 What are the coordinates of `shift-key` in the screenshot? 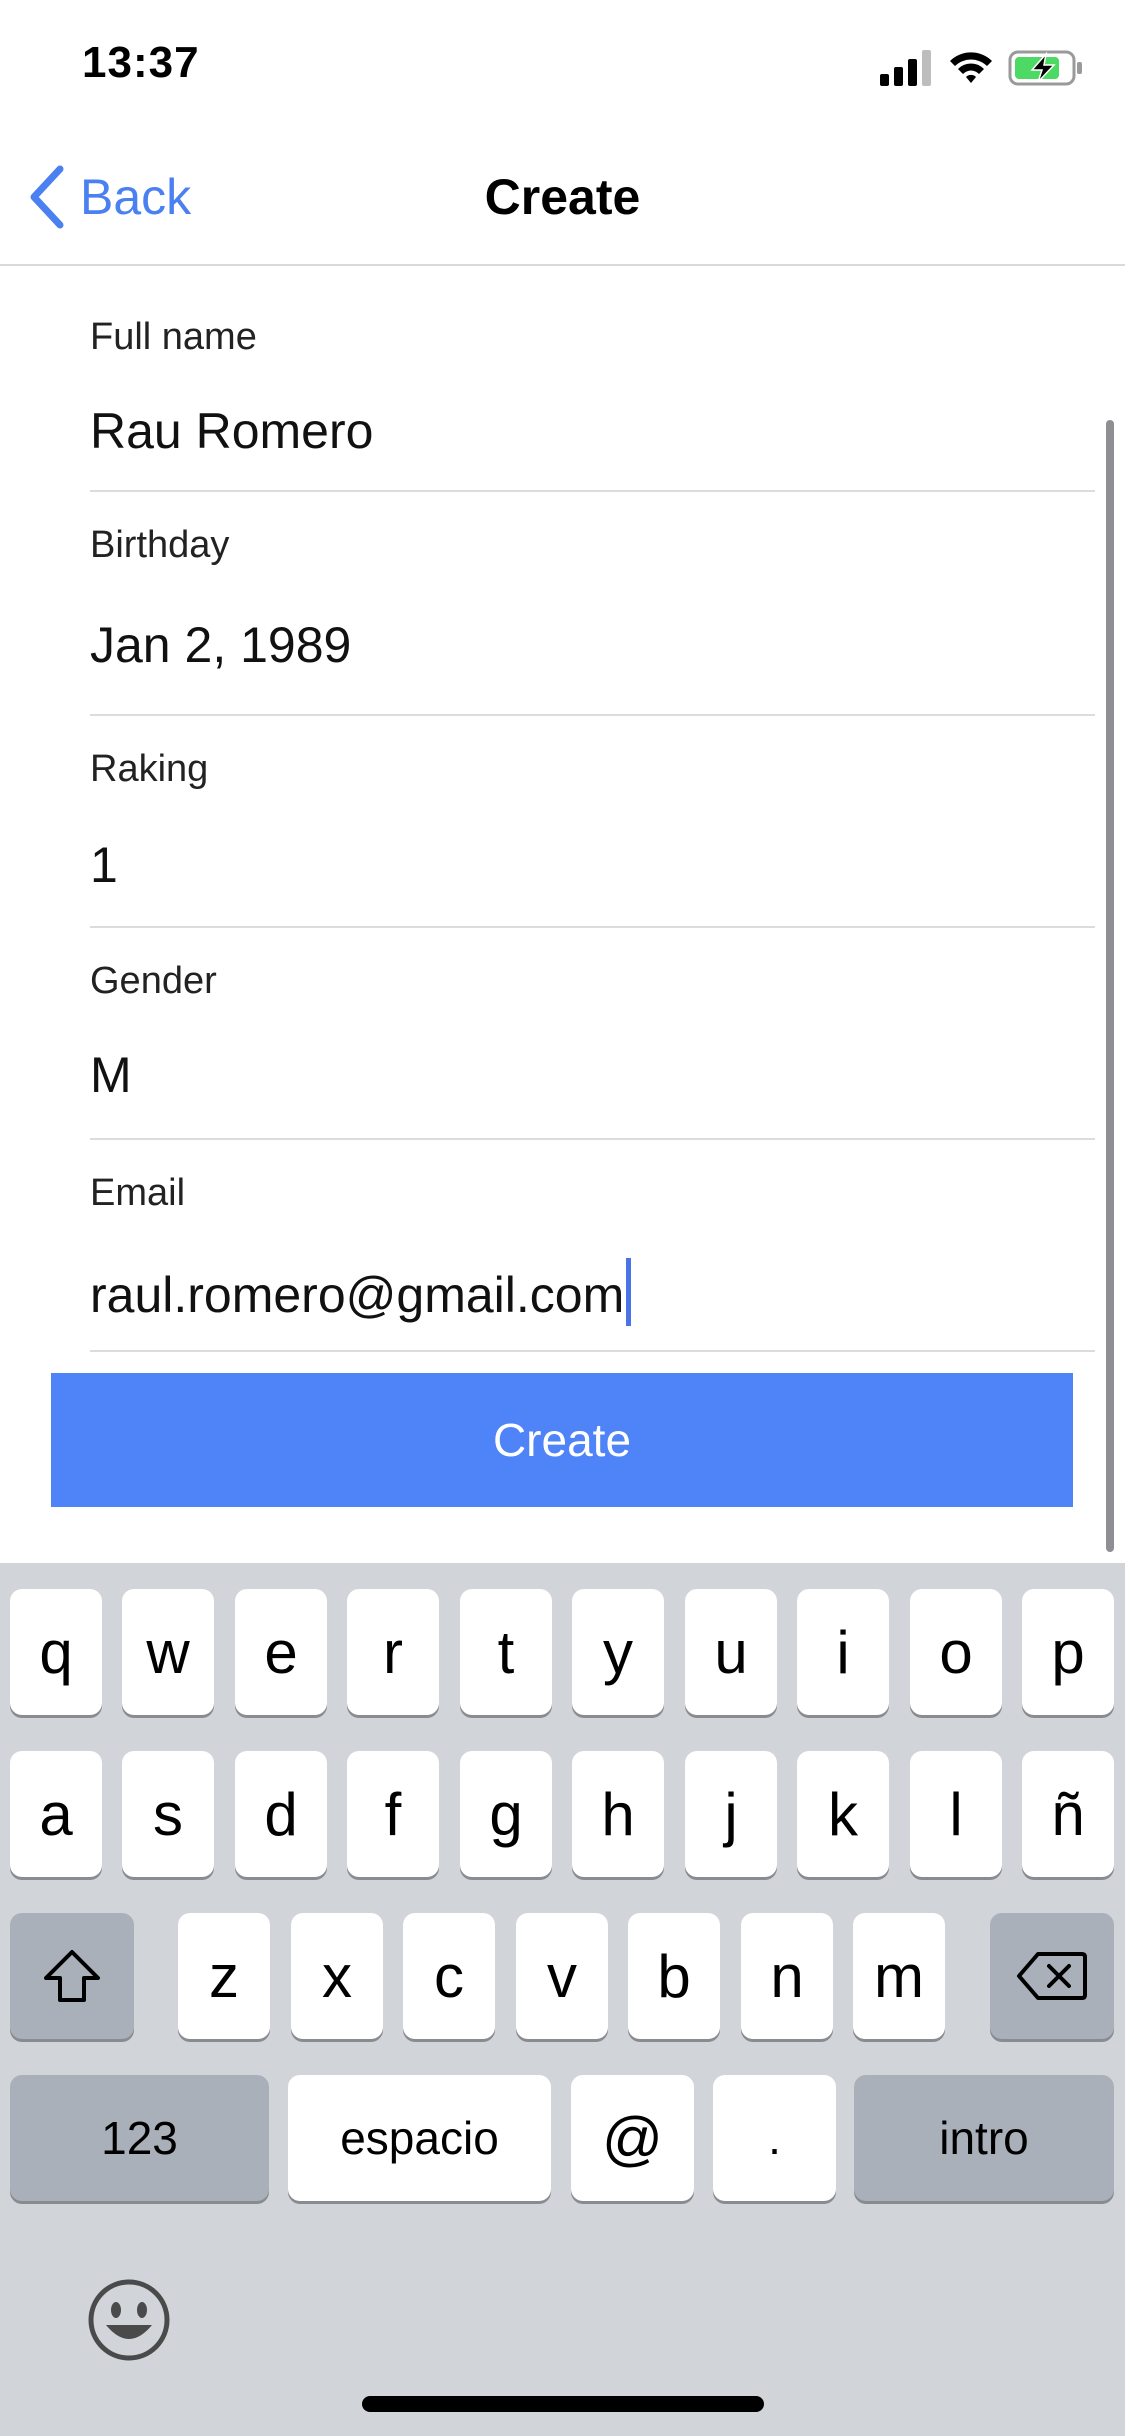 It's located at (72, 1976).